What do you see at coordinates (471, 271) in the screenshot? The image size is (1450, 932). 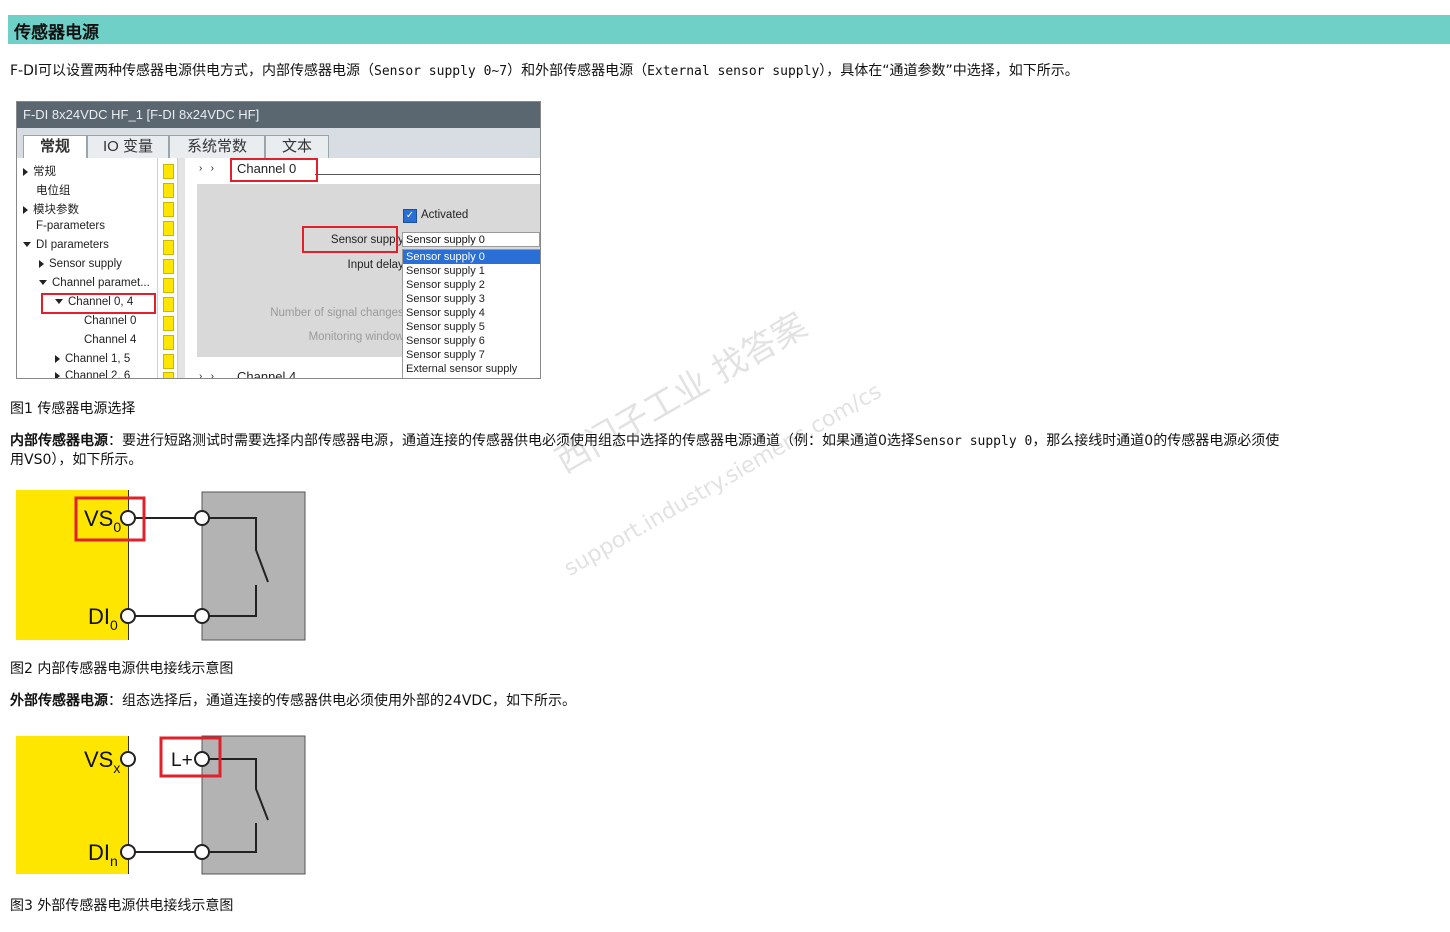 I see `option-sensor-supply-1: Sensor supply 1` at bounding box center [471, 271].